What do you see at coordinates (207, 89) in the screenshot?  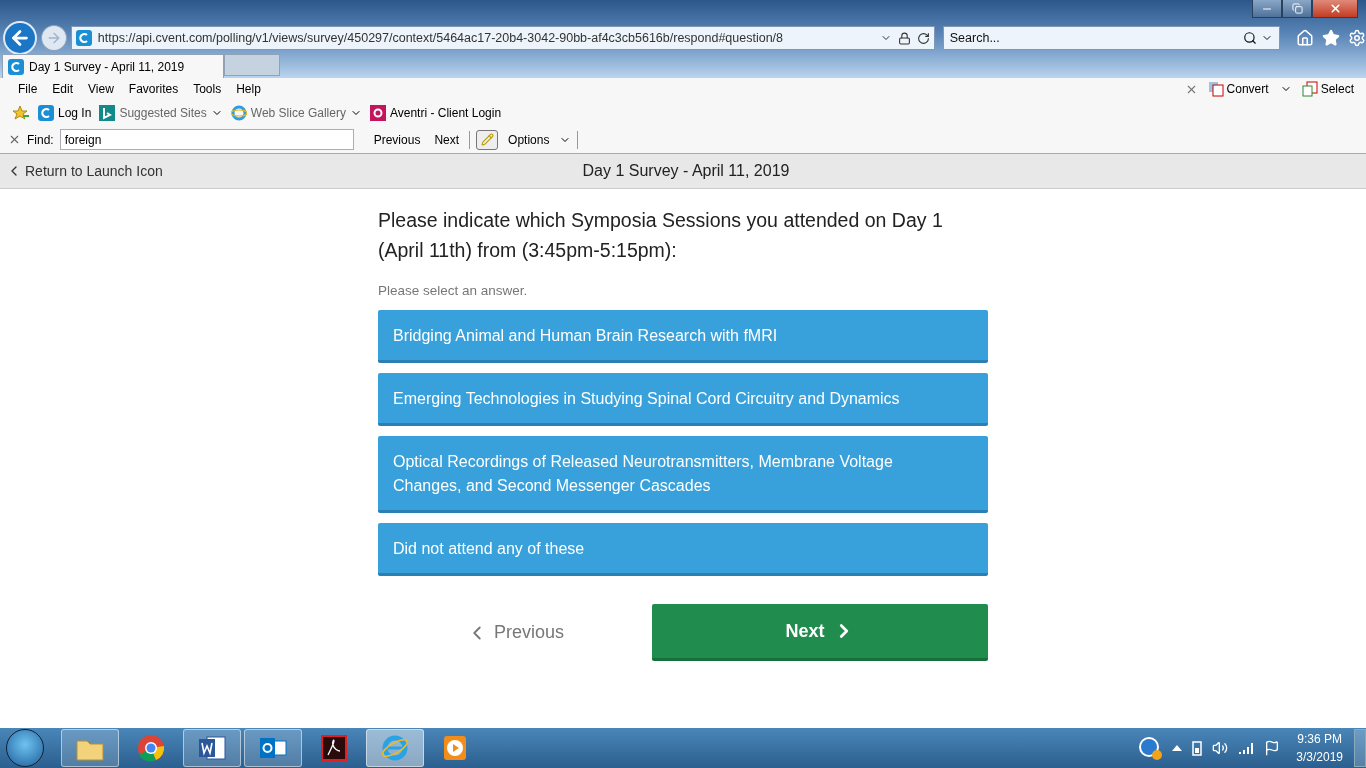 I see `menu-item: Tools` at bounding box center [207, 89].